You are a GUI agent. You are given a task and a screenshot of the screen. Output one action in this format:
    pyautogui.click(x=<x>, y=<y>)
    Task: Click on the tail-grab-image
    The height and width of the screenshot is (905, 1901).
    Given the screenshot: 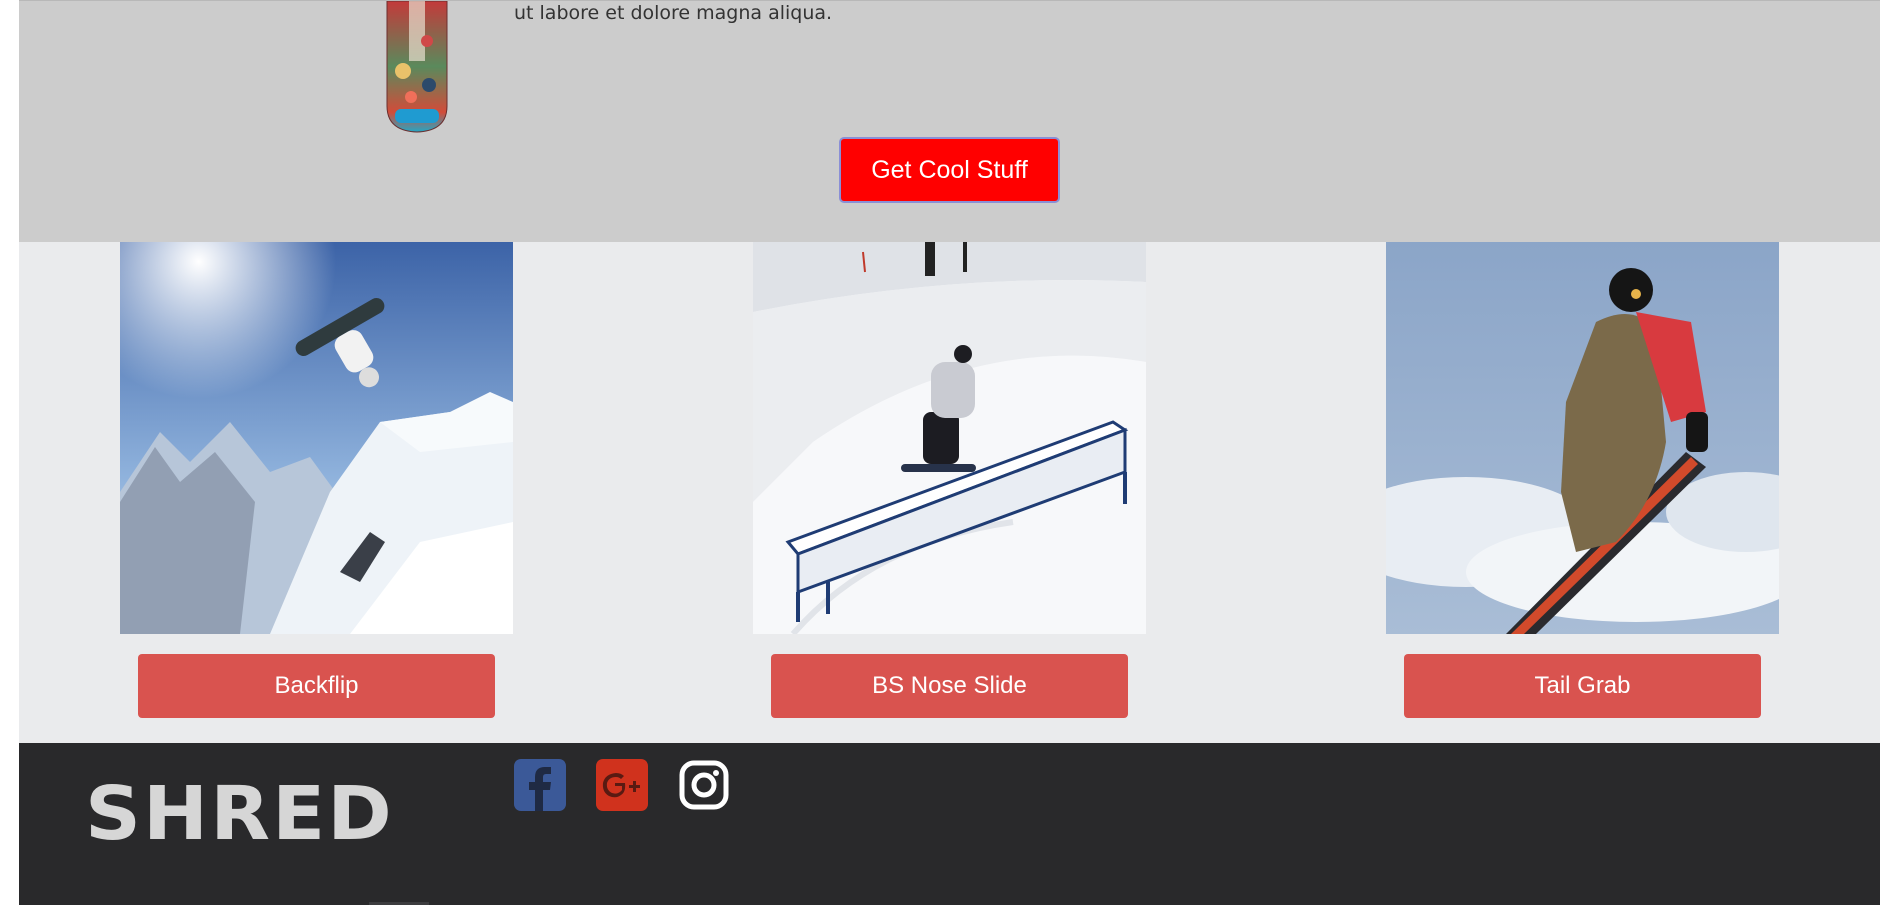 What is the action you would take?
    pyautogui.click(x=1582, y=438)
    